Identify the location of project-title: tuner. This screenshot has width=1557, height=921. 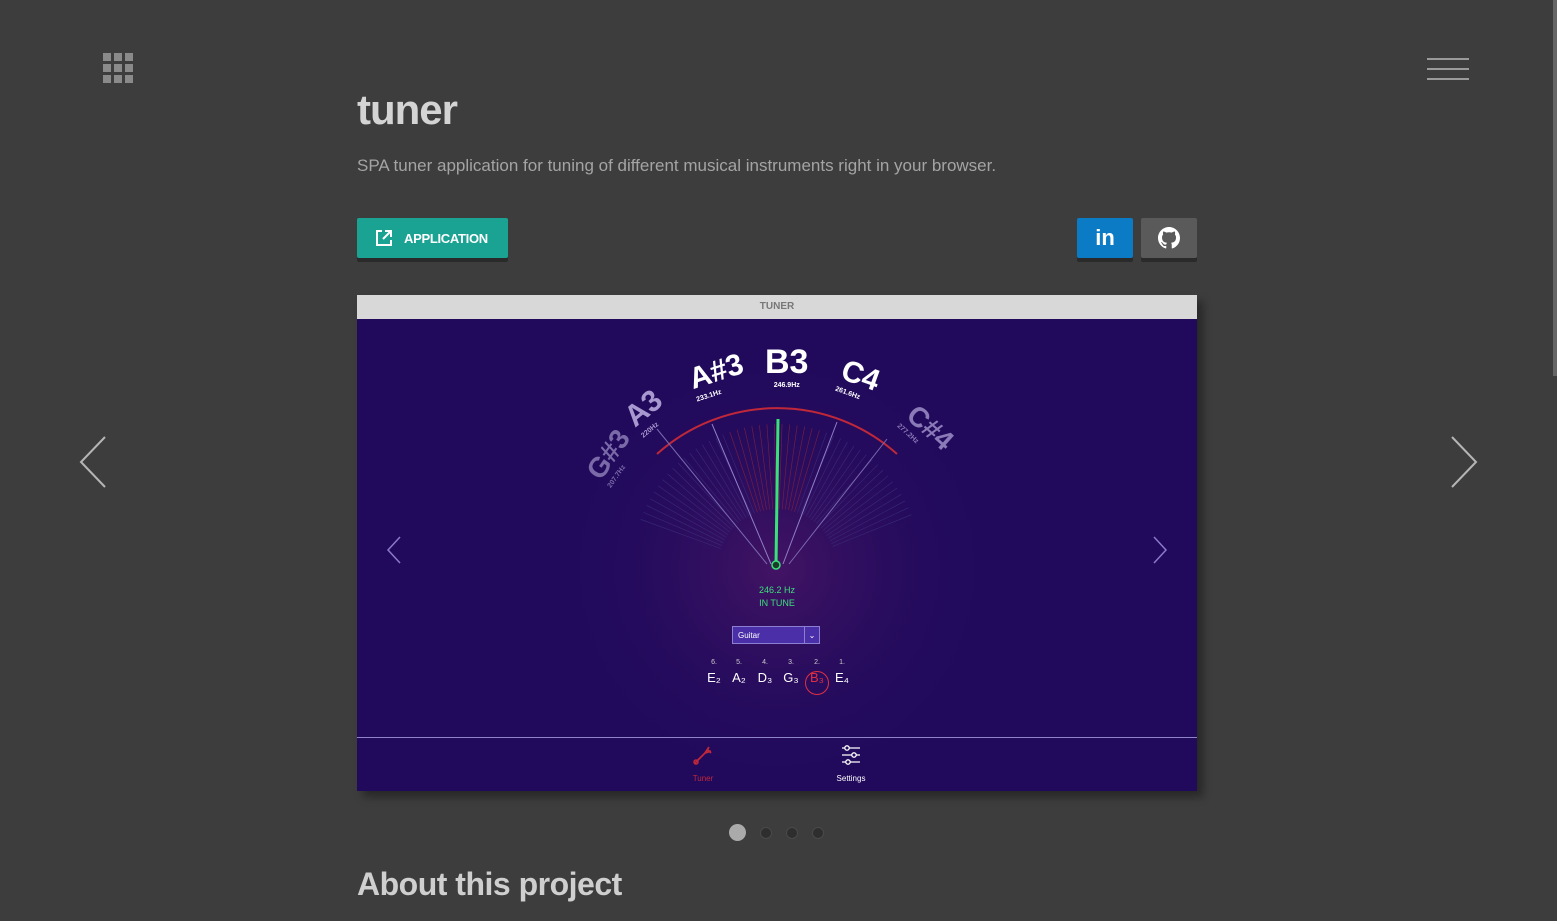
(407, 109).